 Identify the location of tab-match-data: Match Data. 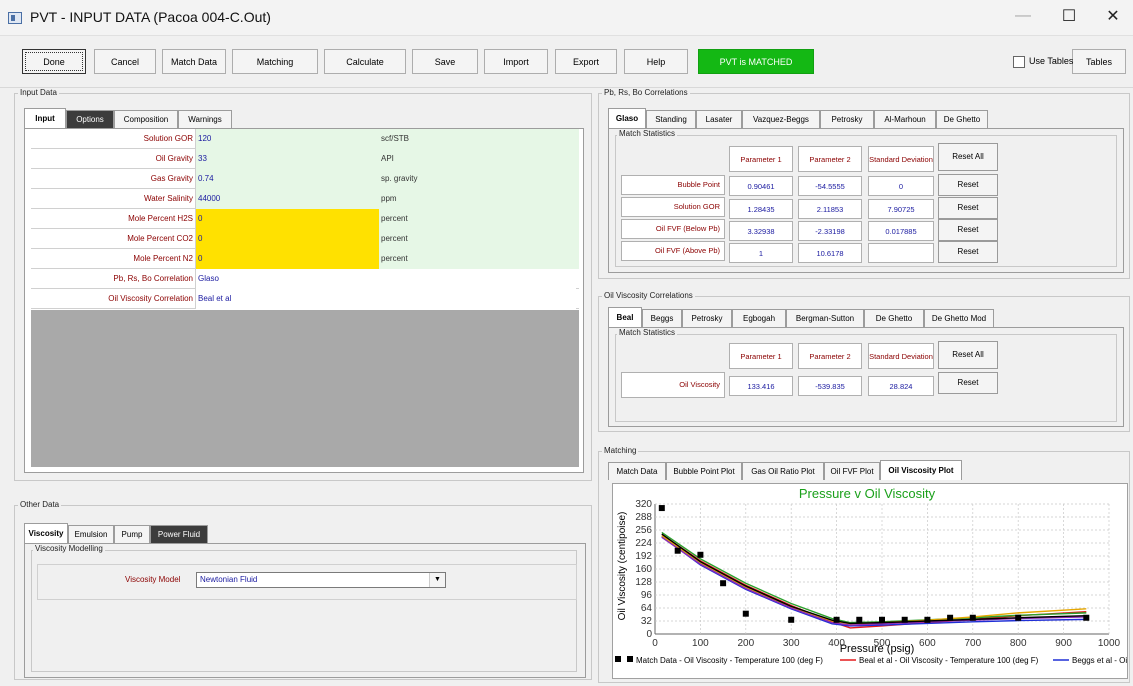
(637, 471).